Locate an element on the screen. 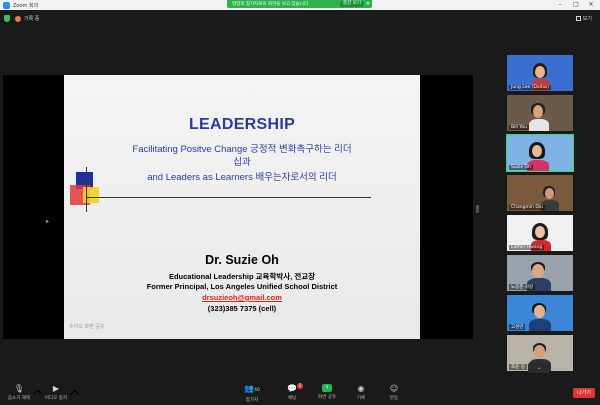 This screenshot has width=600, height=405. slide-phone: (323)385 7375 (cell) is located at coordinates (242, 308).